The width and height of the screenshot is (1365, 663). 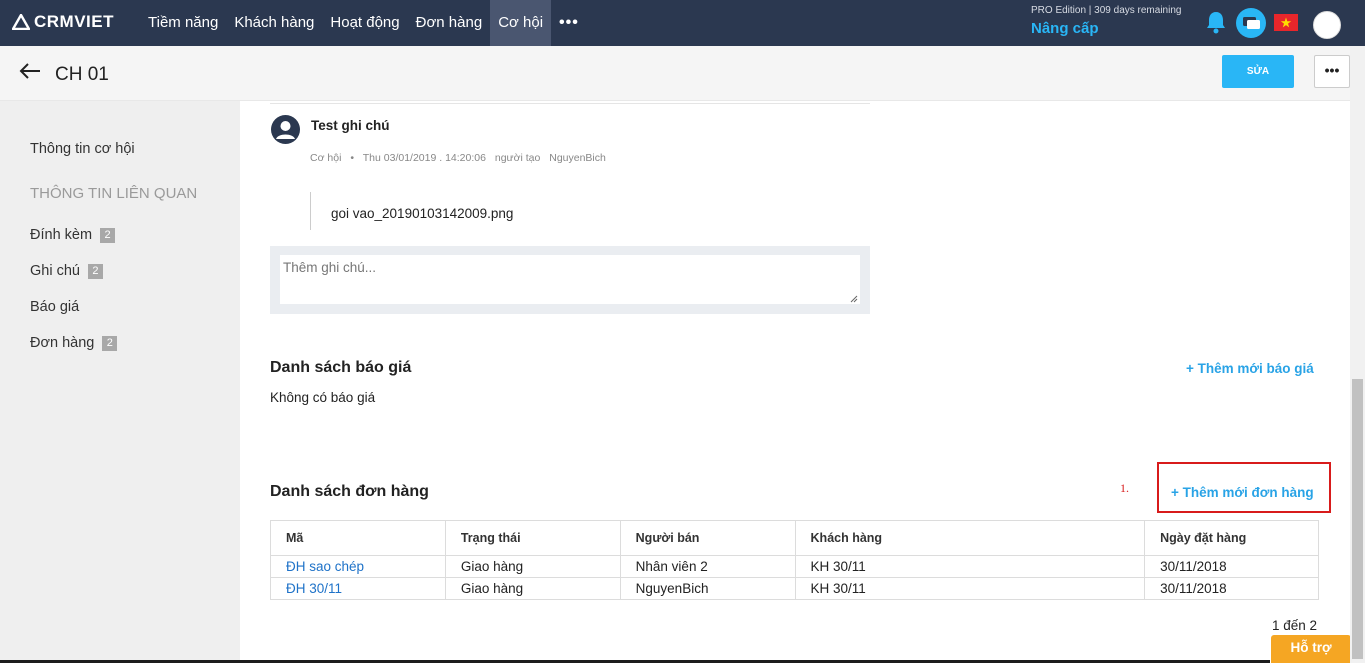 I want to click on menu-item-activities: Hoạt động, so click(x=364, y=23).